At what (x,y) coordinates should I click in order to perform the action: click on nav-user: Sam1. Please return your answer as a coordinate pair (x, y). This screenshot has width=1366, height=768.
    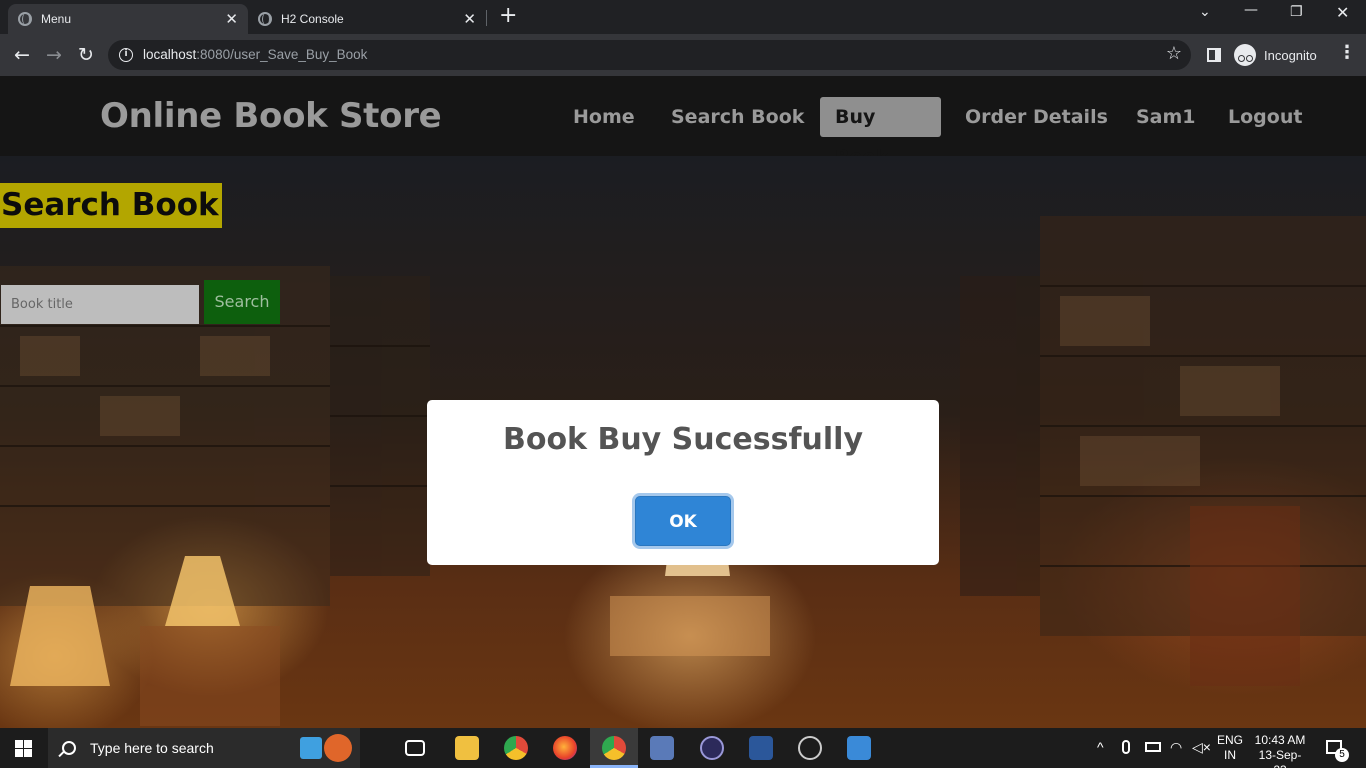
    Looking at the image, I should click on (1166, 117).